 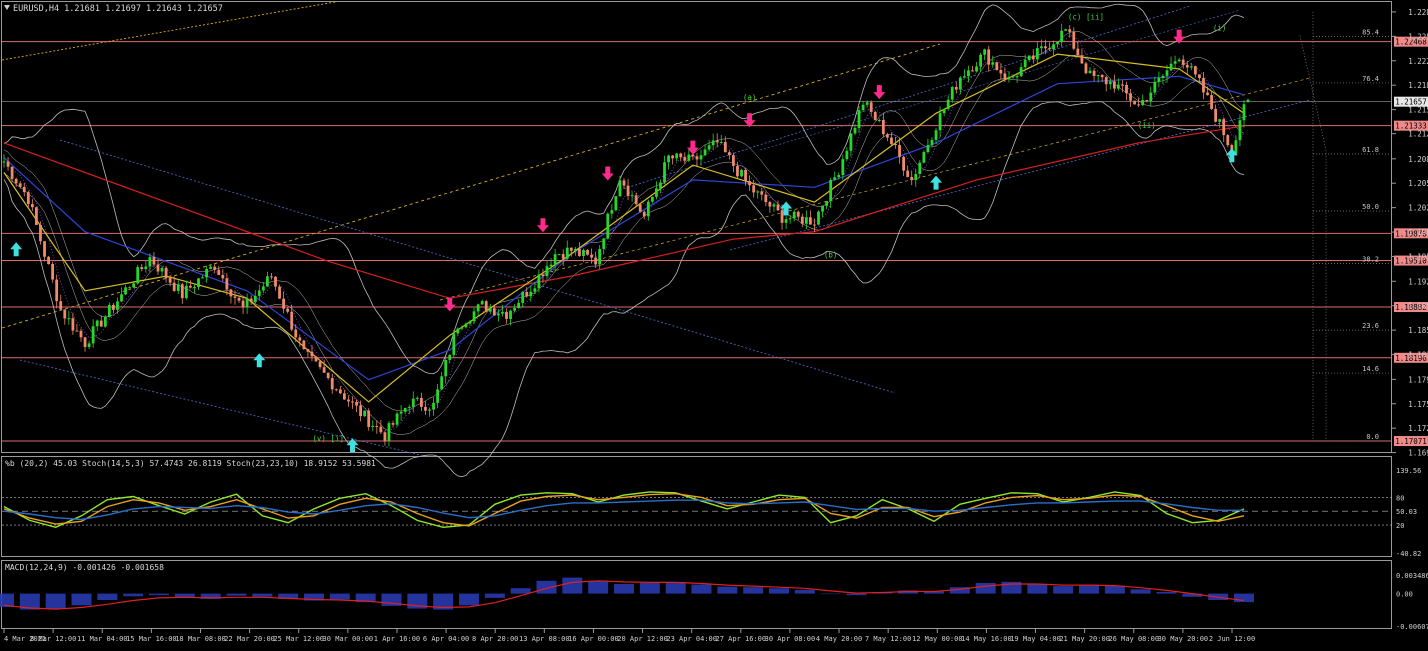 I want to click on oscillator-tick-label: 139.56, so click(x=1408, y=471).